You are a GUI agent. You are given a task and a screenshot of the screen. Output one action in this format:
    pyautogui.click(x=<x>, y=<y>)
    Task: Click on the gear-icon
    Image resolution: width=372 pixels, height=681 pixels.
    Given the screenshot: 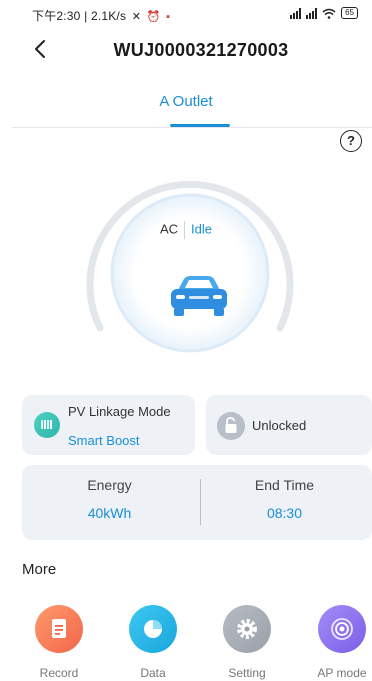 What is the action you would take?
    pyautogui.click(x=247, y=629)
    